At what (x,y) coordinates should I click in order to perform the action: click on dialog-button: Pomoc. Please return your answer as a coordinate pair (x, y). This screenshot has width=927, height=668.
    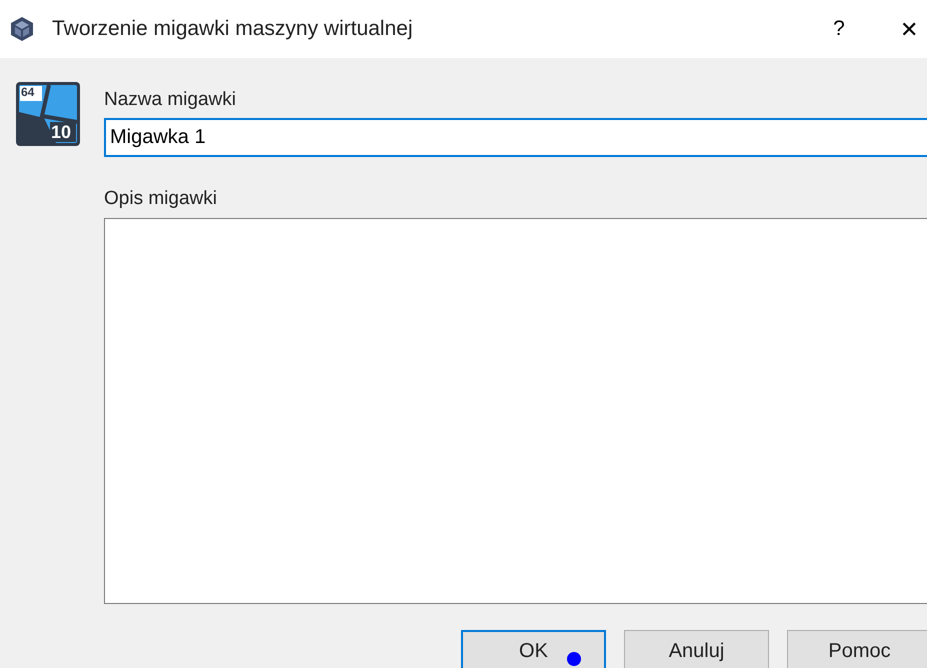
    Looking at the image, I should click on (857, 649).